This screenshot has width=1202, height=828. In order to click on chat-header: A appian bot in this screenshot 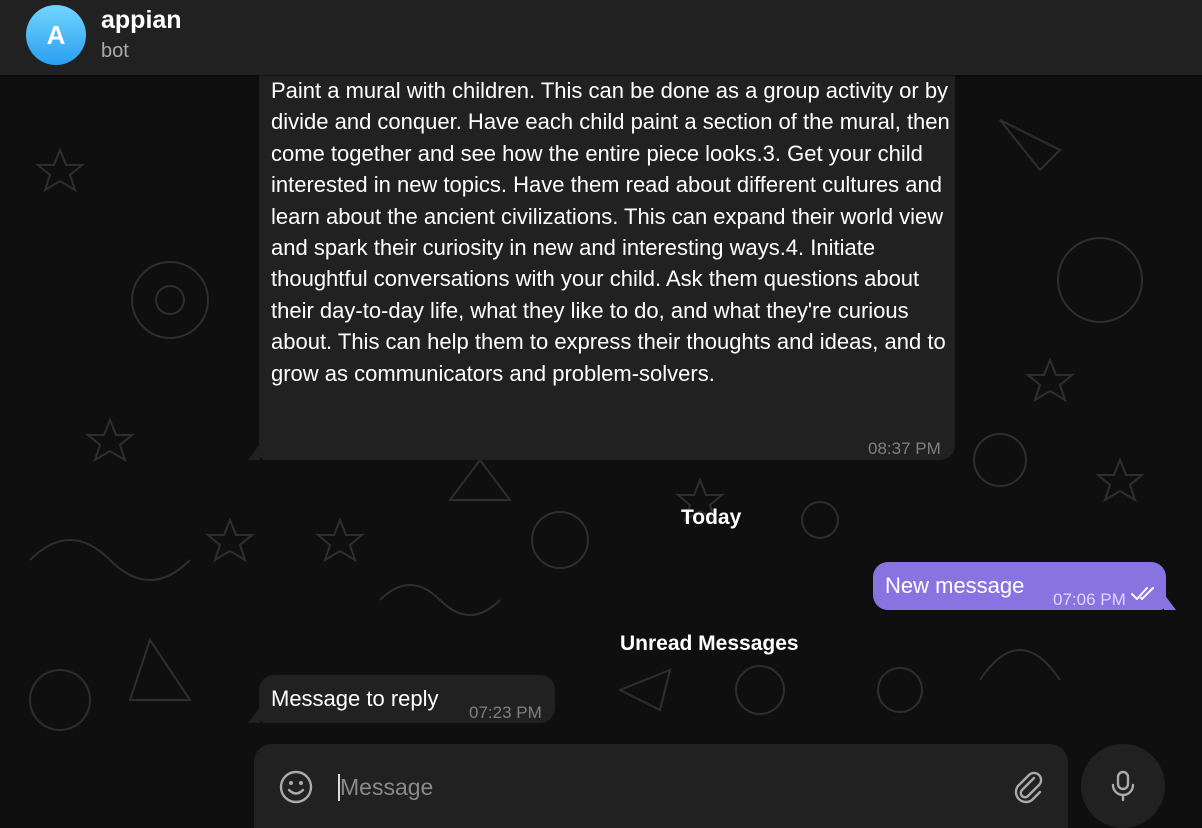, I will do `click(601, 37)`.